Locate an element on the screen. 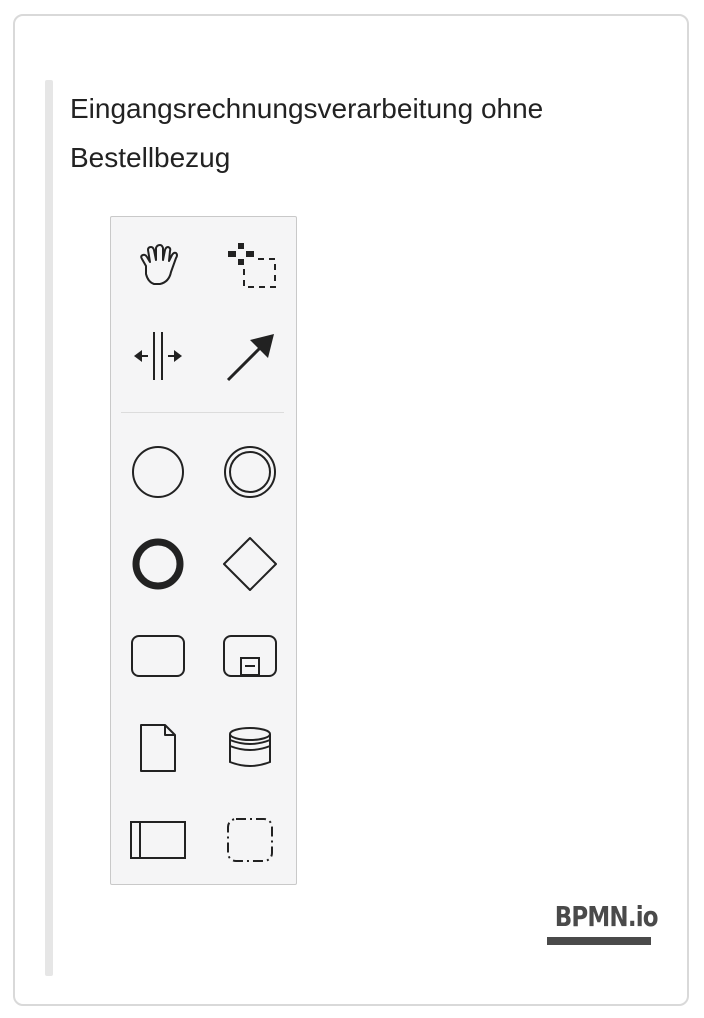 The height and width of the screenshot is (1018, 704). create-pool is located at coordinates (158, 840).